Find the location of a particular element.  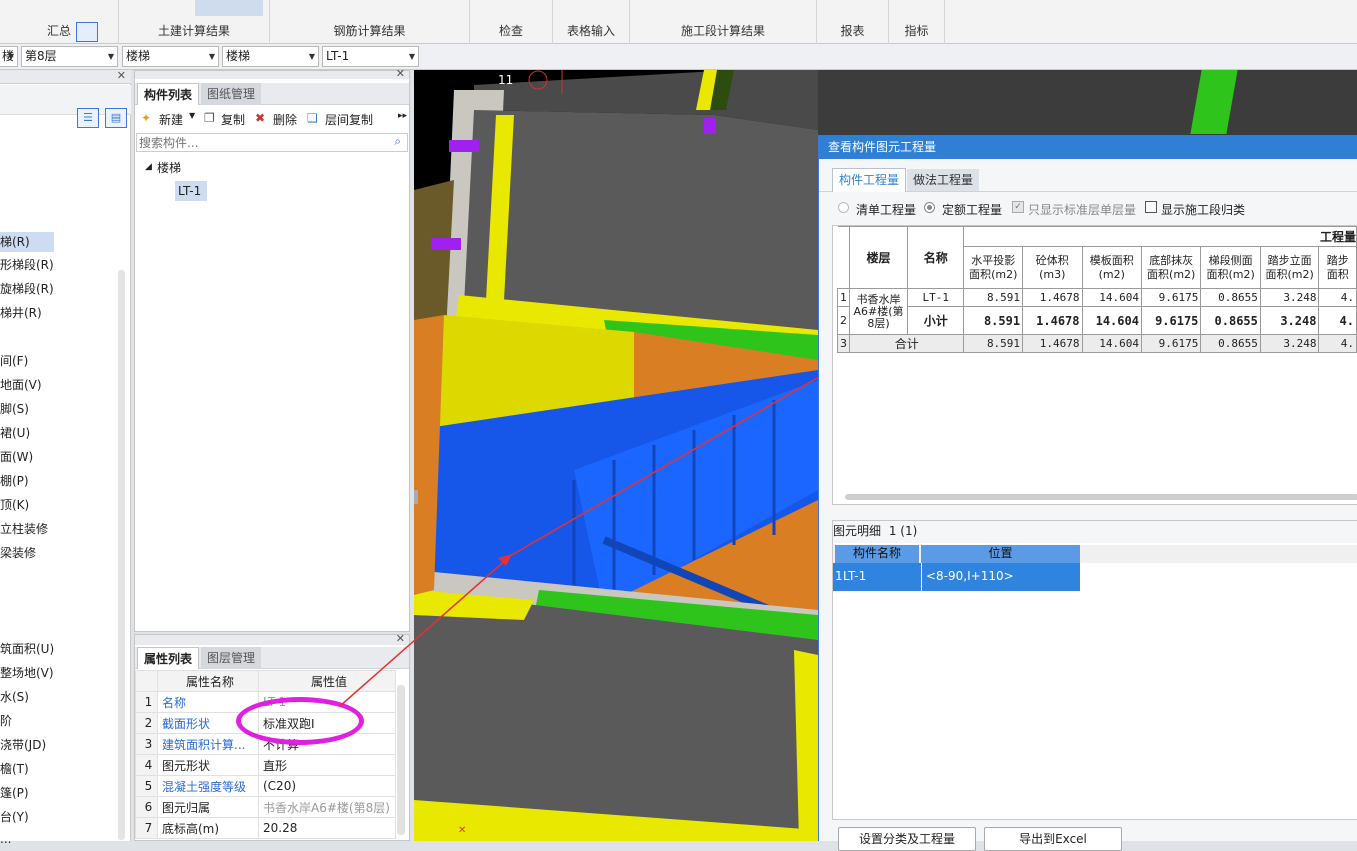

export-excel-button: 导出到Excel is located at coordinates (1053, 839).